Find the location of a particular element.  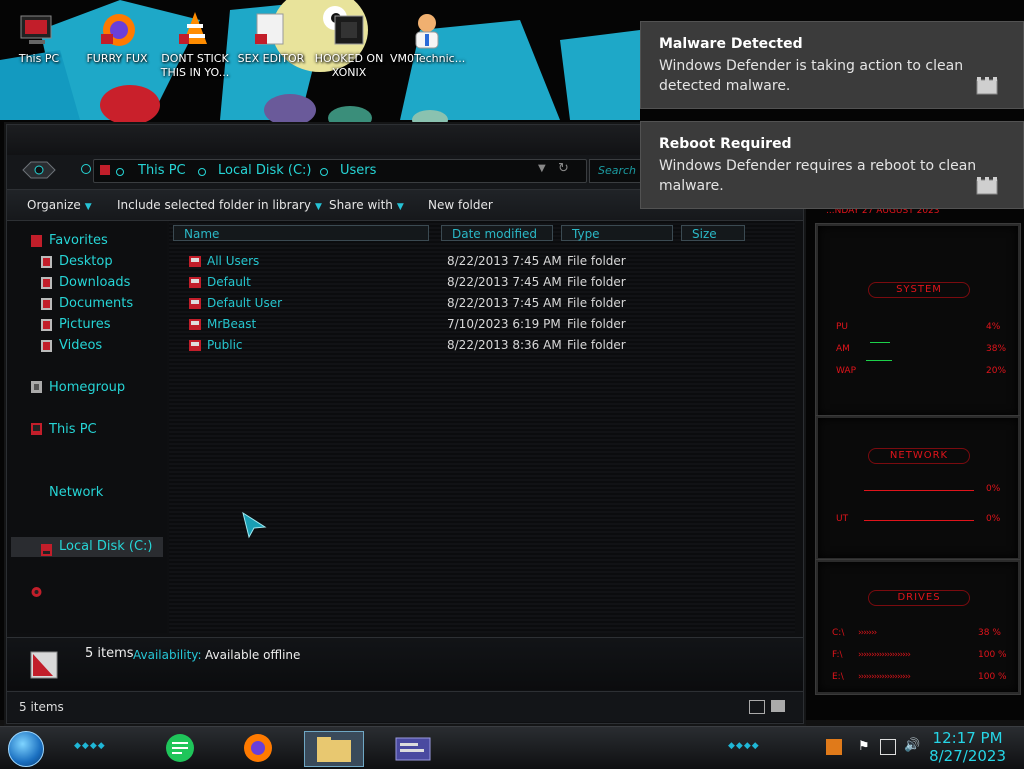

file-row: All Users 8/22/2013 7:45 AM File folder is located at coordinates (479, 261).